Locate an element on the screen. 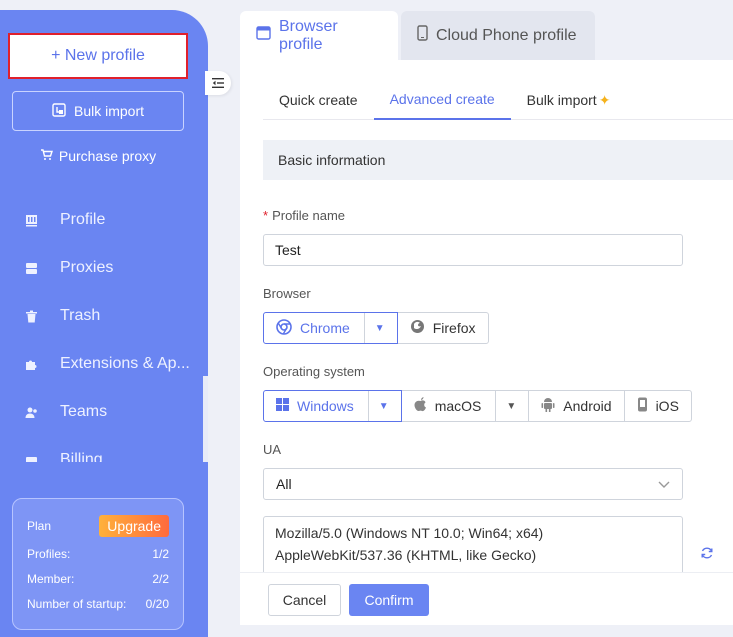  browser-firefox-button: Firefox is located at coordinates (442, 328).